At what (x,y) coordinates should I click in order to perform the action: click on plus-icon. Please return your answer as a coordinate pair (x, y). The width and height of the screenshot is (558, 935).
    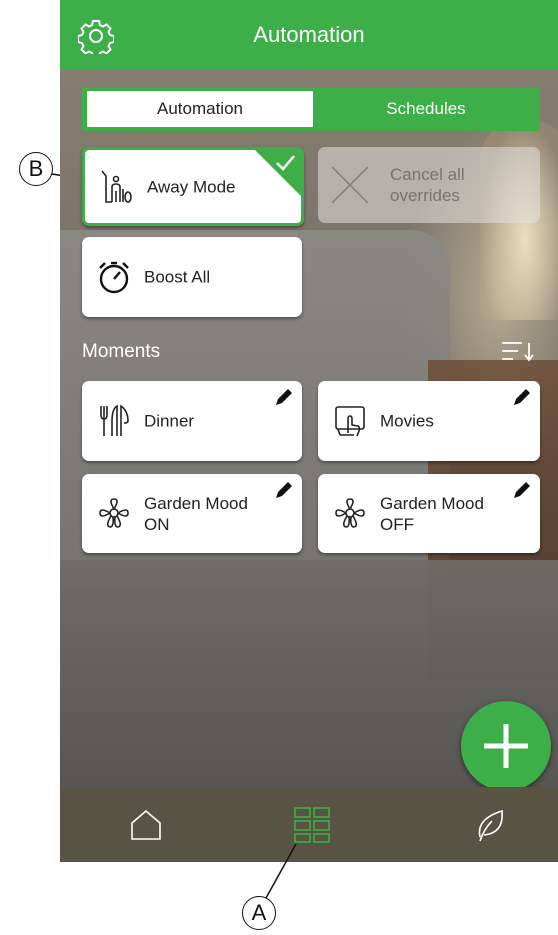
    Looking at the image, I should click on (506, 746).